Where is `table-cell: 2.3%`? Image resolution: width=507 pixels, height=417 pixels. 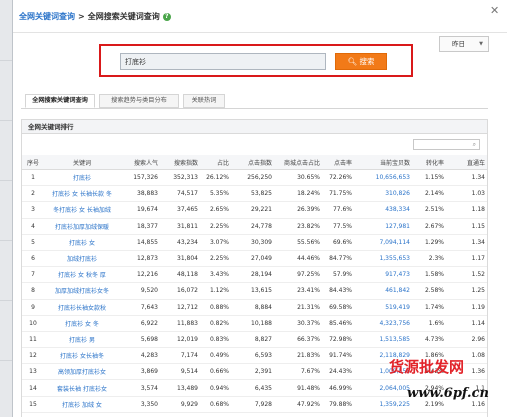 table-cell: 2.3% is located at coordinates (429, 259).